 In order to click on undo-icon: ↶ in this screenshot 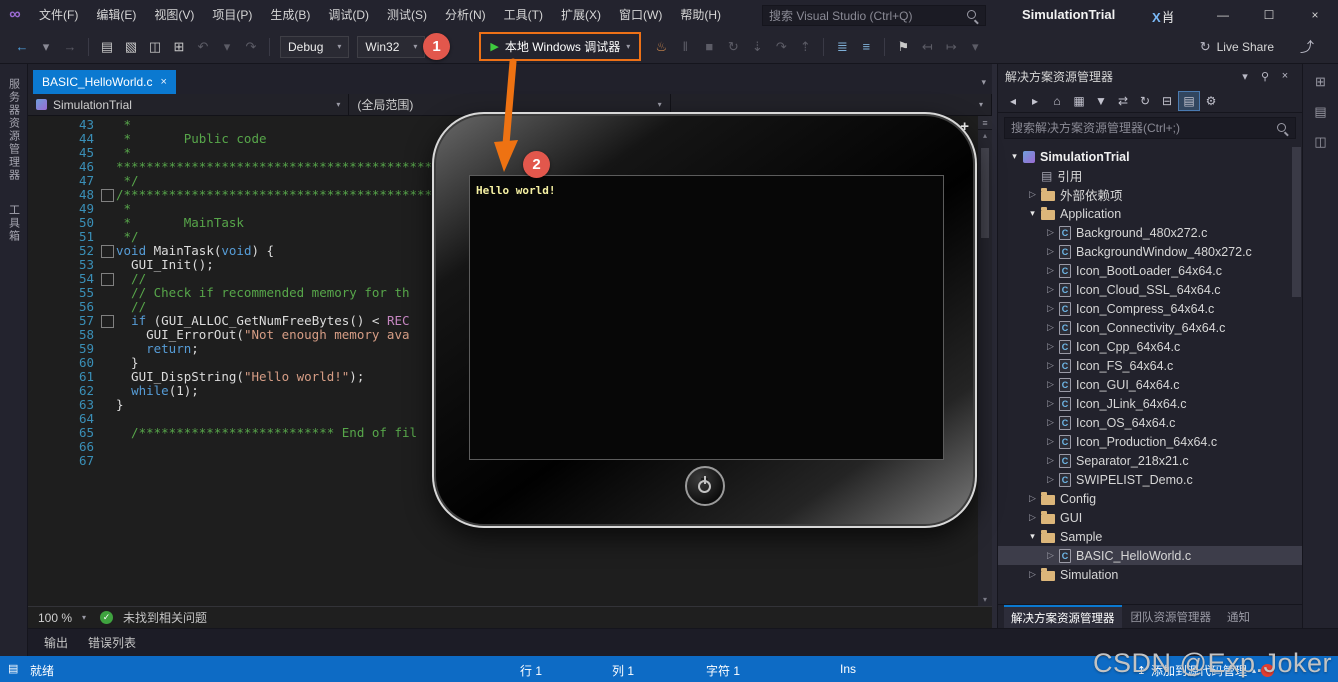, I will do `click(203, 47)`.